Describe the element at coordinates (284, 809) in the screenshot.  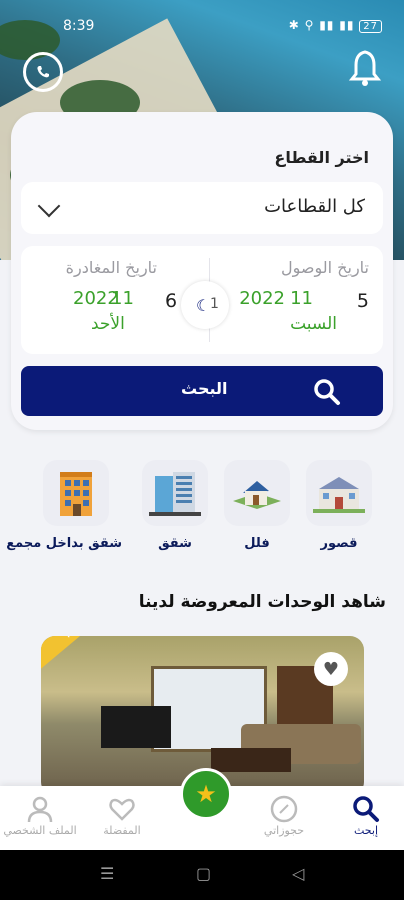
I see `compass-icon` at that location.